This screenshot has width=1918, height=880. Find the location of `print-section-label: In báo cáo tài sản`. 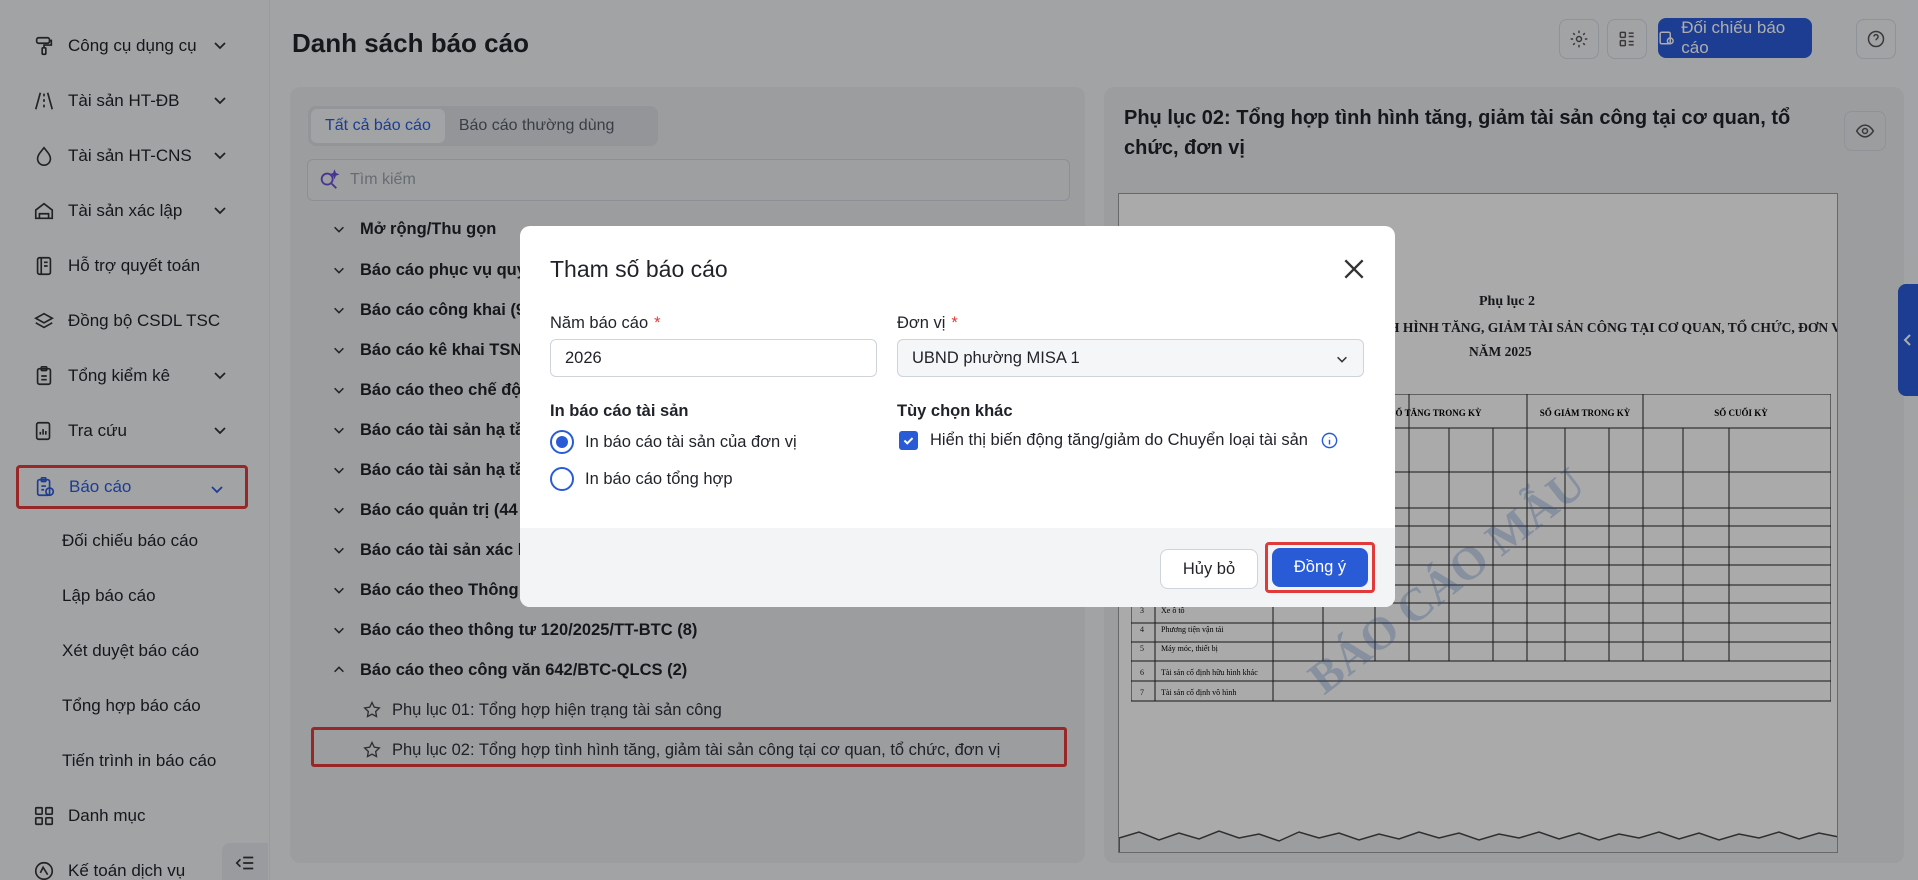

print-section-label: In báo cáo tài sản is located at coordinates (619, 411).